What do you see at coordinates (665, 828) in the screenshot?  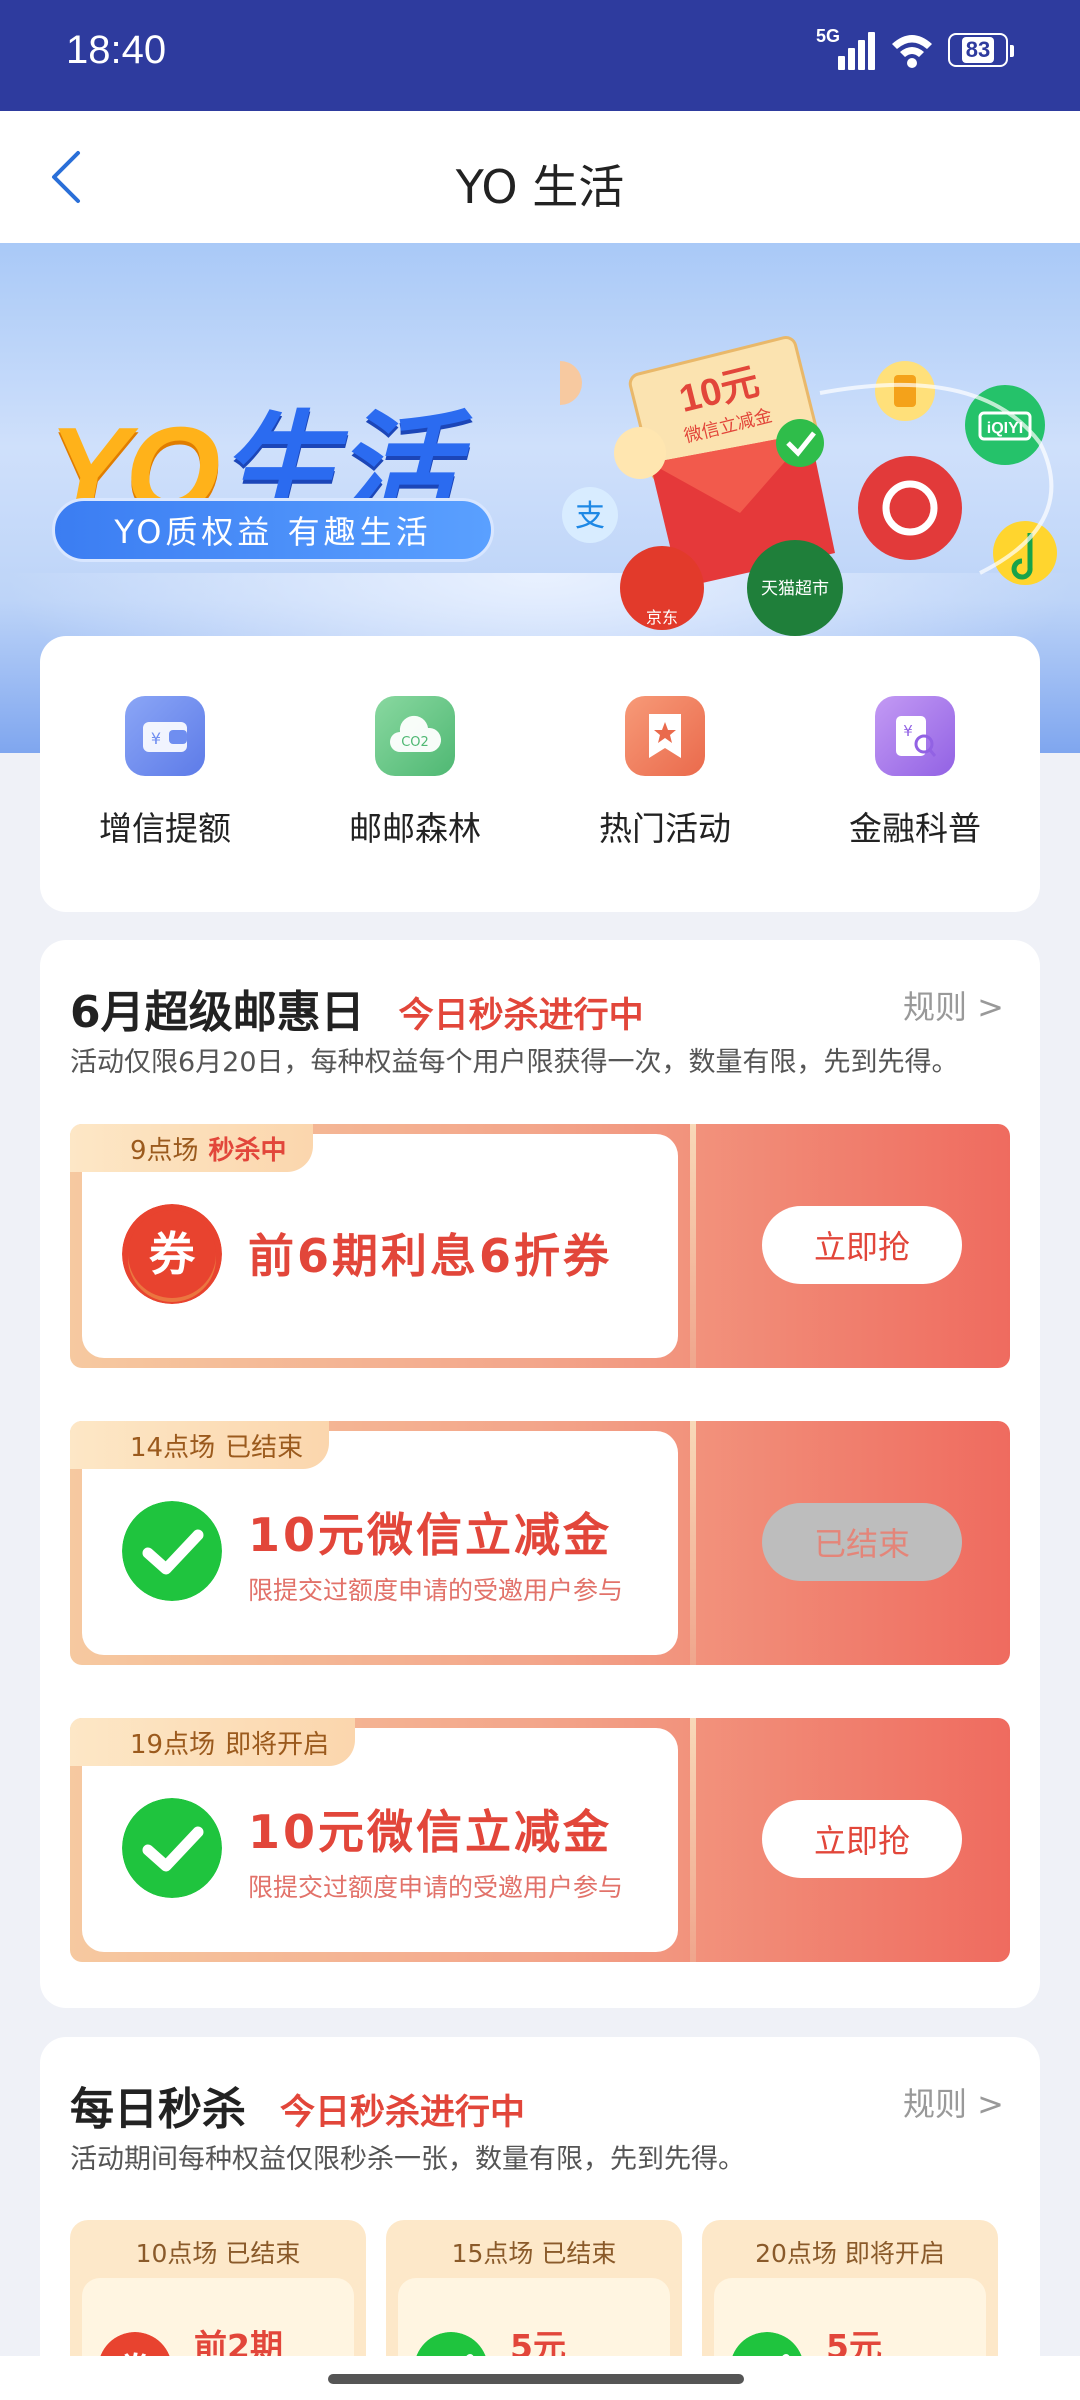 I see `quick-item-label: 热门活动` at bounding box center [665, 828].